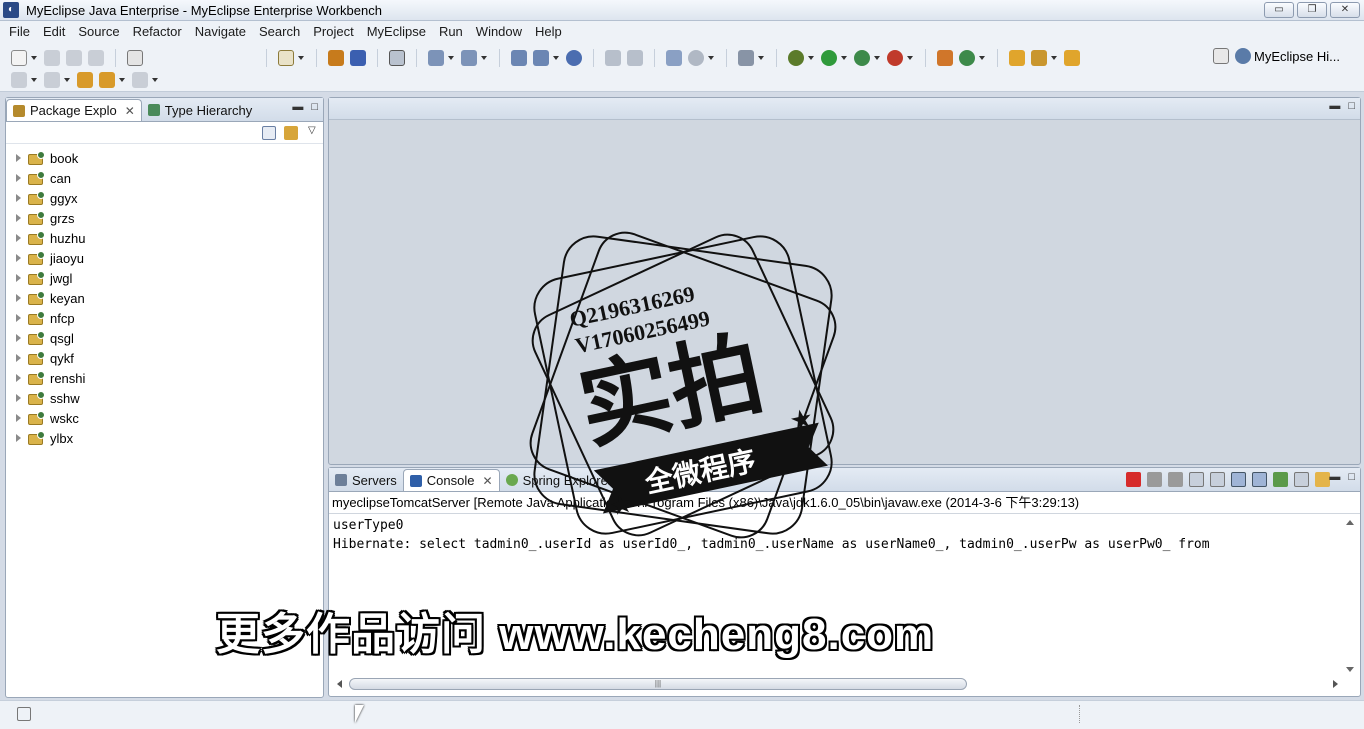  Describe the element at coordinates (297, 107) in the screenshot. I see `minimize-view-icon: ▬` at that location.